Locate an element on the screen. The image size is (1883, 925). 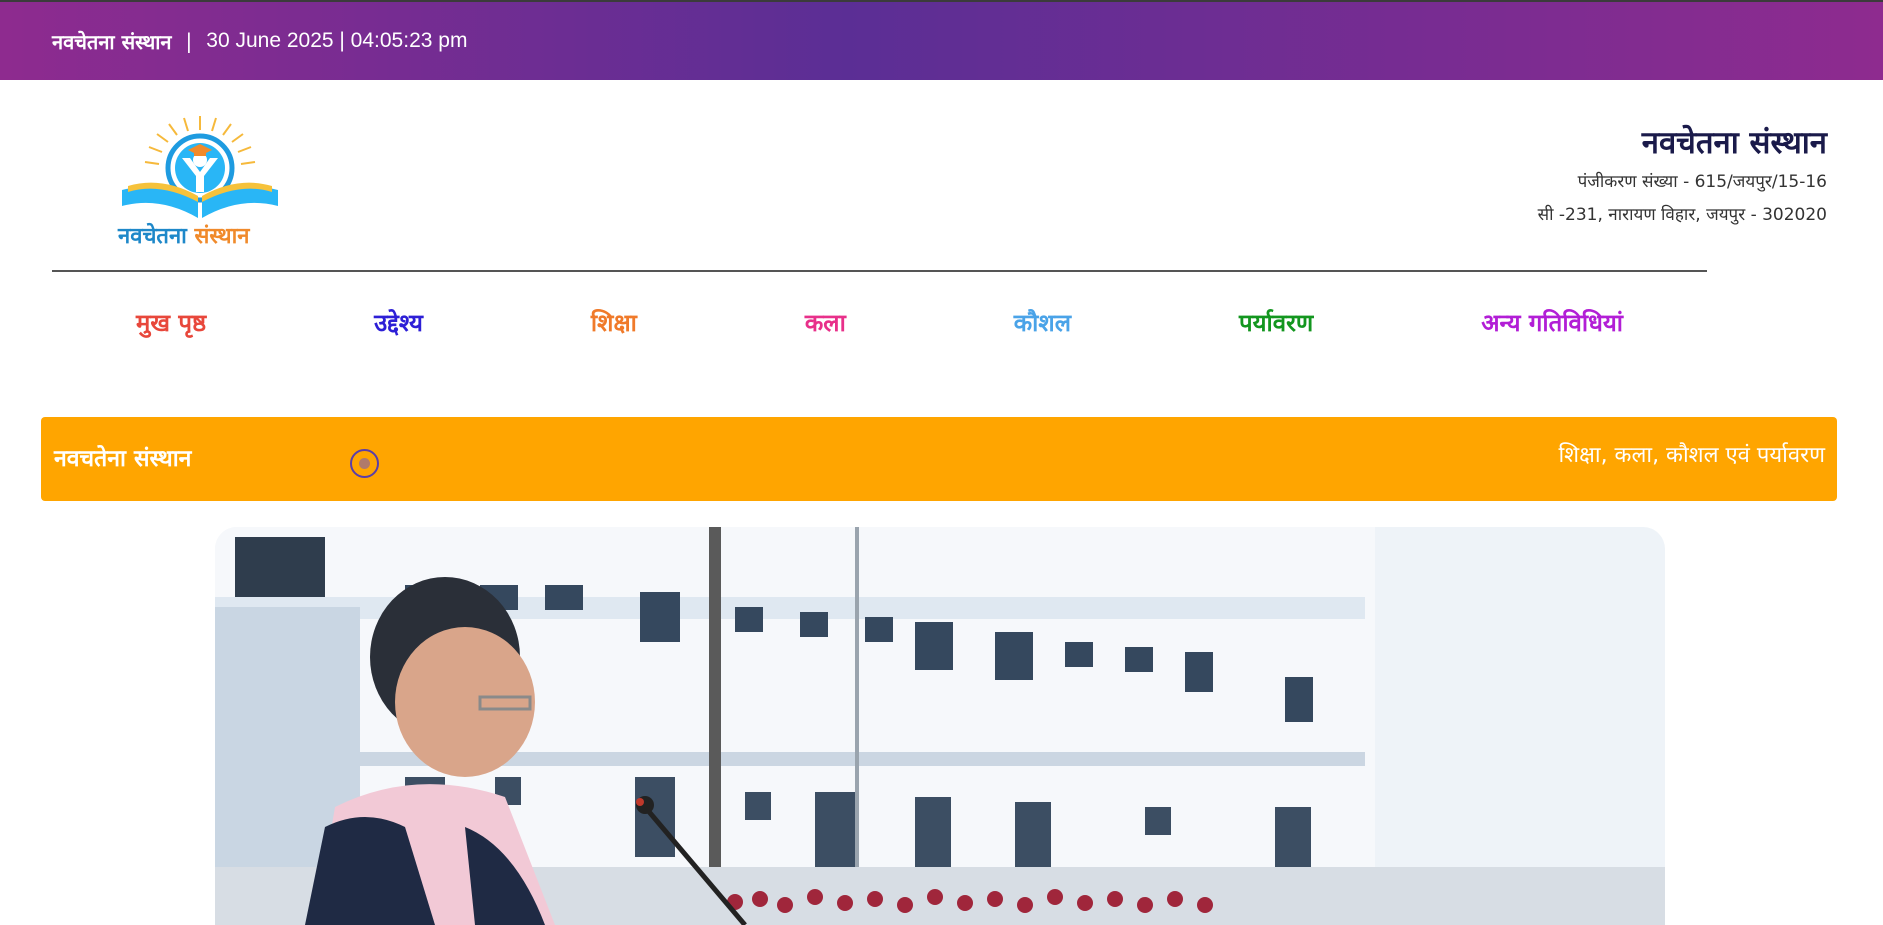
org-address: सी -231, नारायण विहार, जयपुर - 302020 is located at coordinates (1682, 215).